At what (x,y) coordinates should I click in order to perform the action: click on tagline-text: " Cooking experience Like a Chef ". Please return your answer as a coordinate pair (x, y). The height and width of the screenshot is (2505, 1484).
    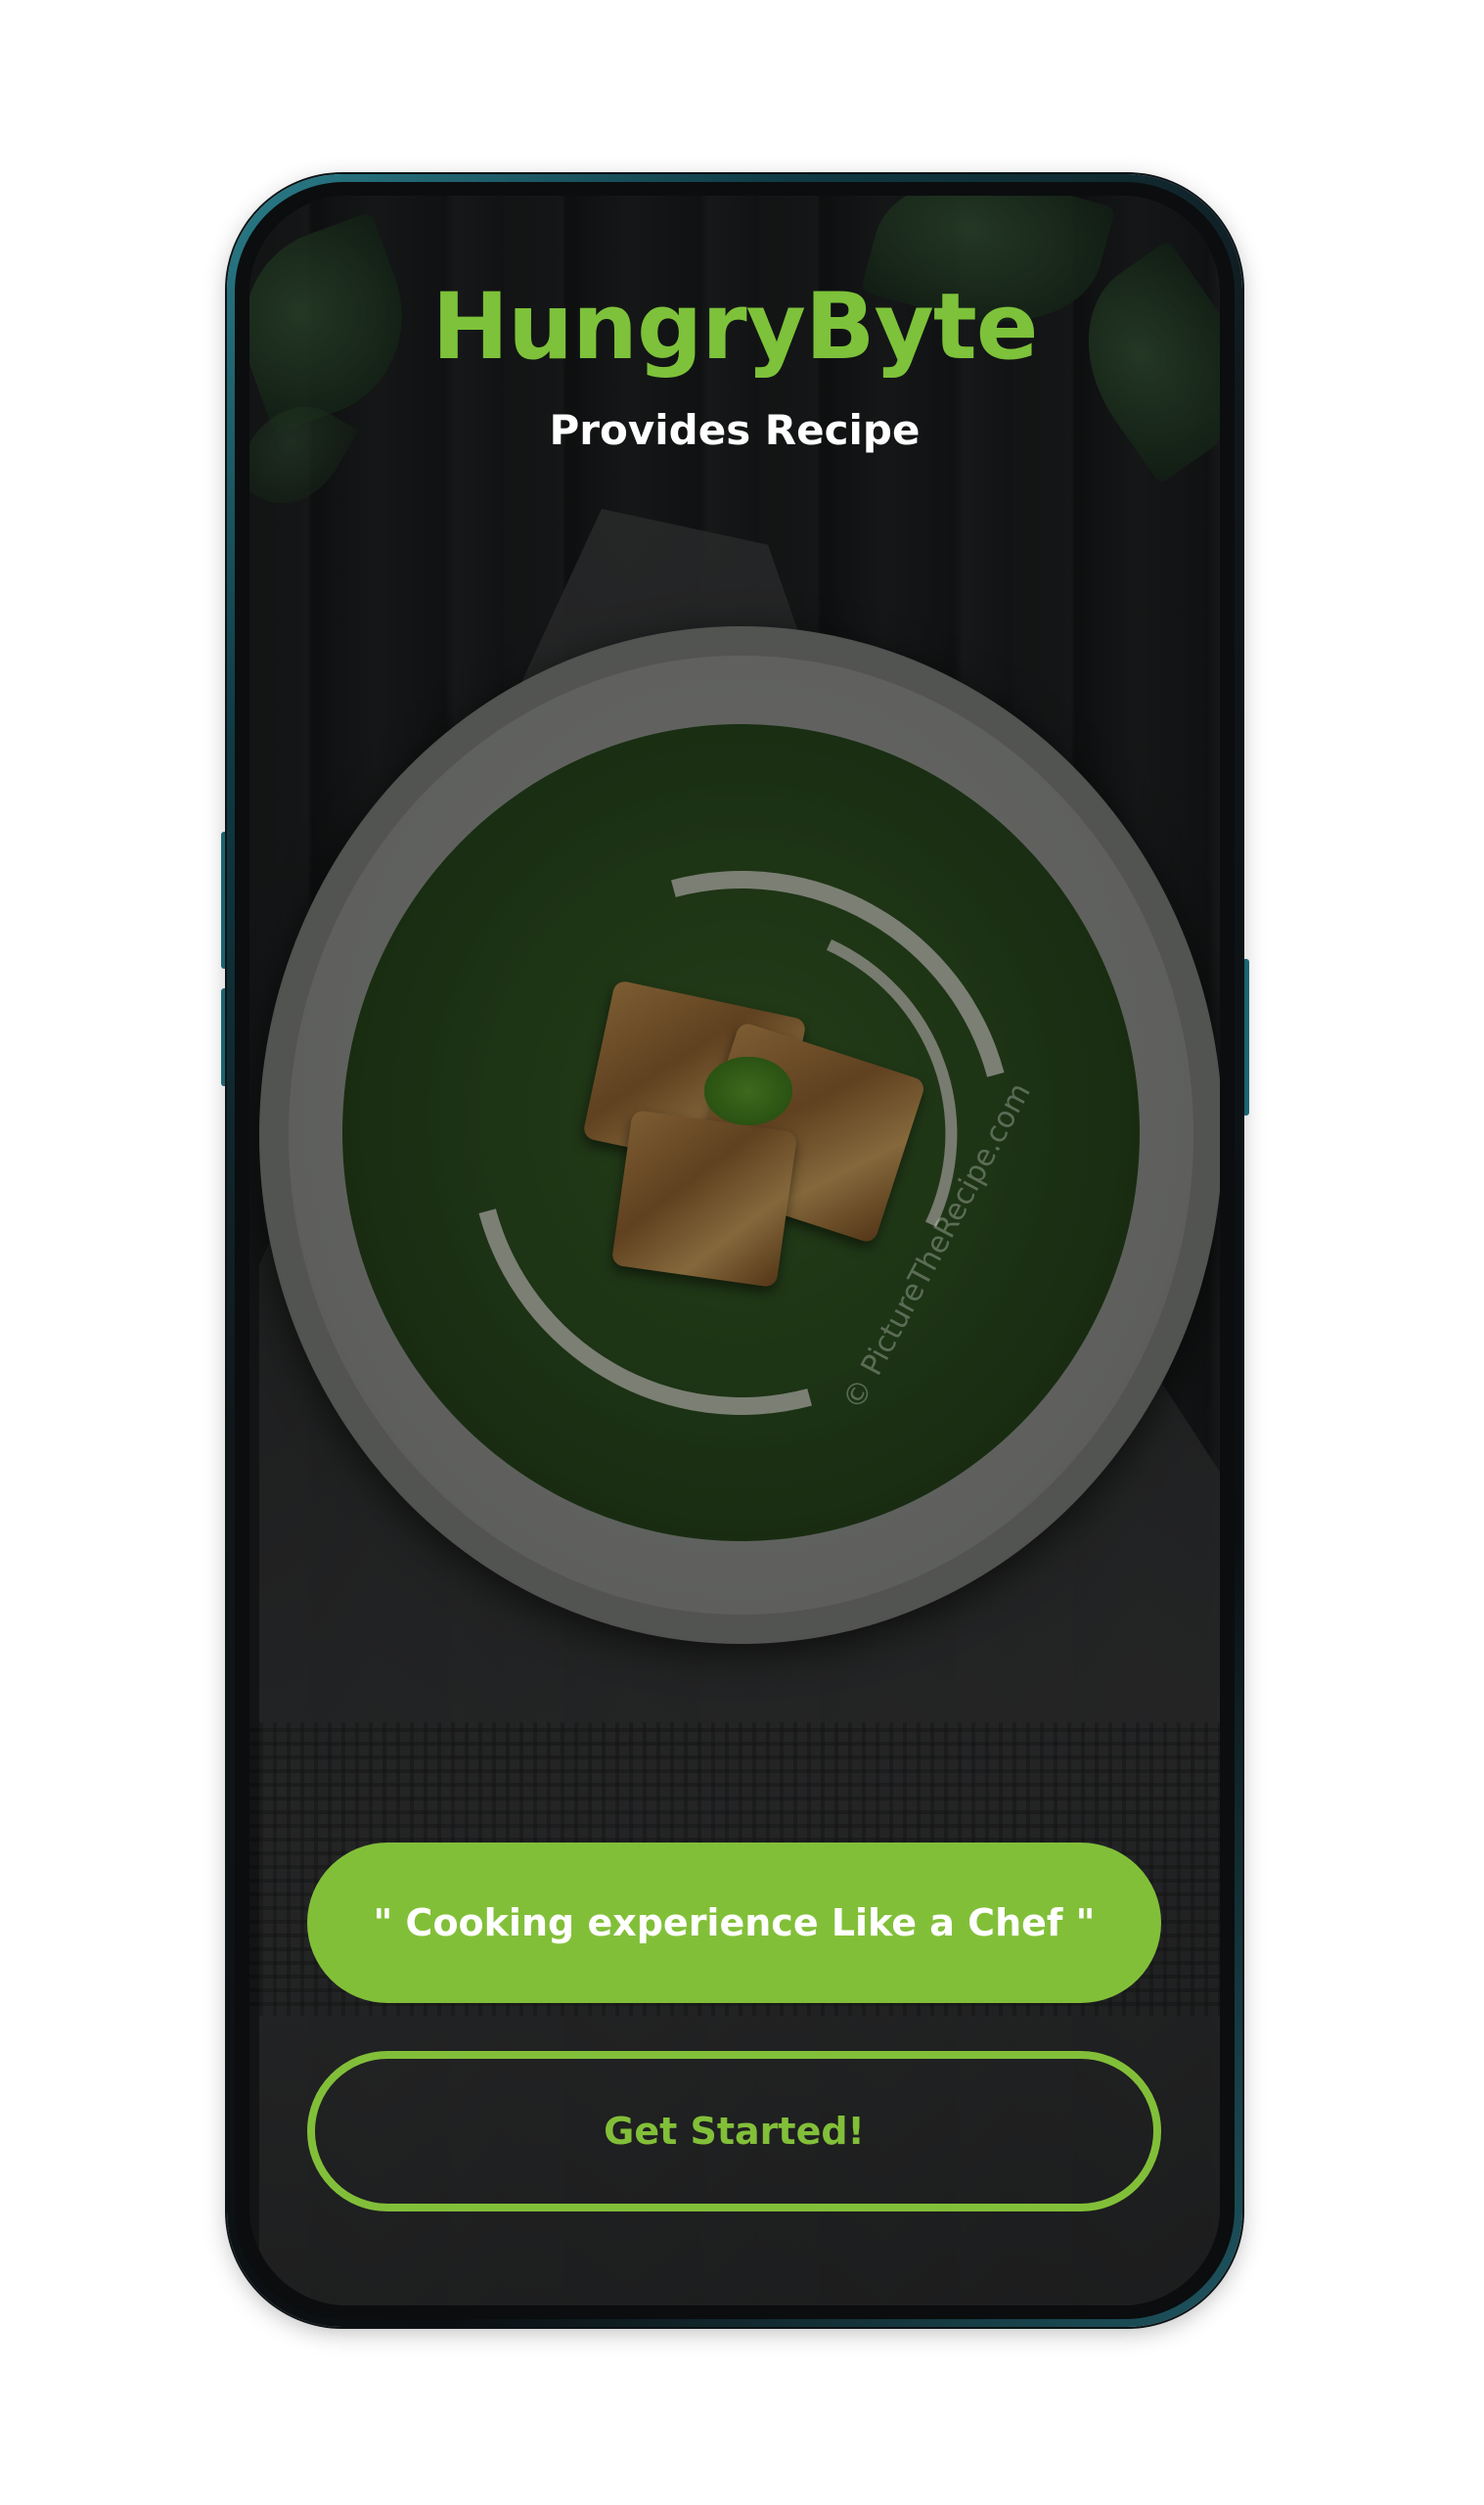
    Looking at the image, I should click on (734, 1922).